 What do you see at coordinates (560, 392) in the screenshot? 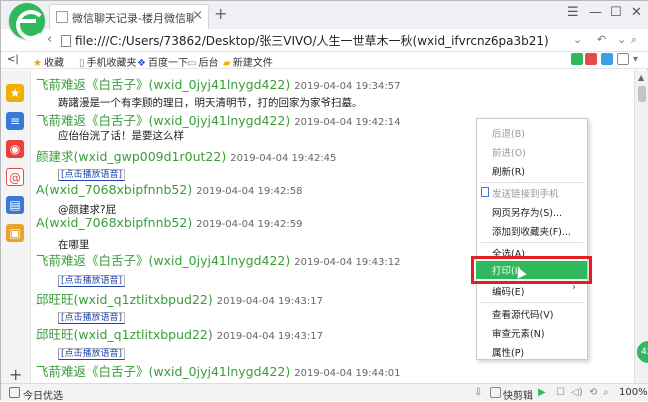
I see `tools-icon: ☐` at bounding box center [560, 392].